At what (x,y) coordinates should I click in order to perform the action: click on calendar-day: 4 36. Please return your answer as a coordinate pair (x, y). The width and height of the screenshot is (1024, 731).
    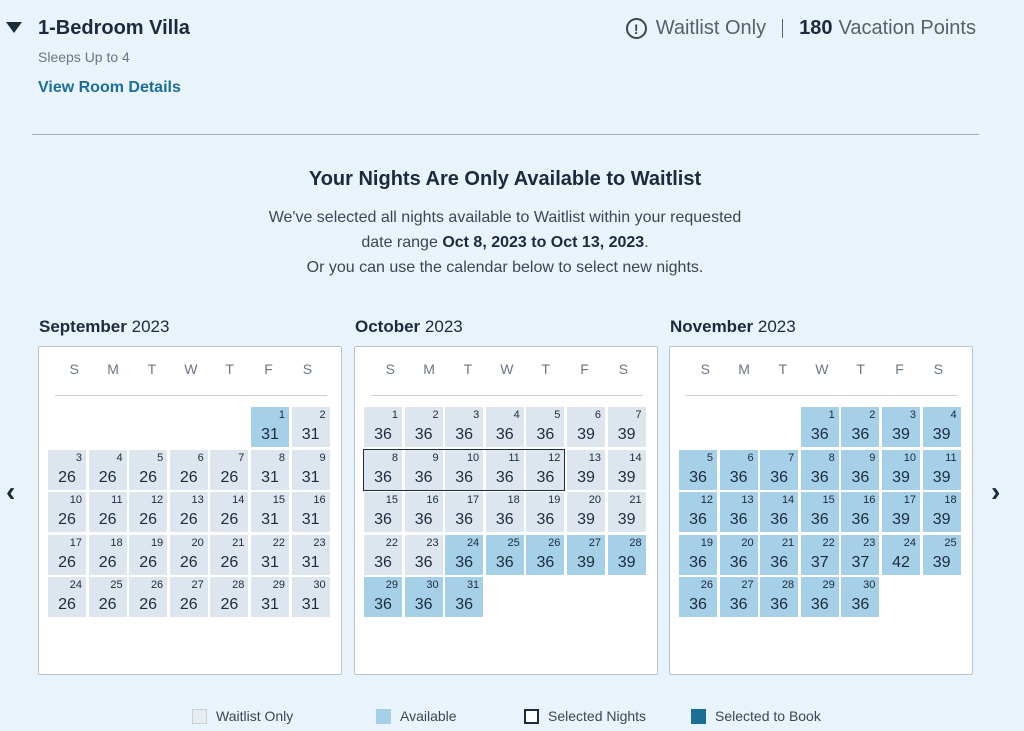
    Looking at the image, I should click on (504, 427).